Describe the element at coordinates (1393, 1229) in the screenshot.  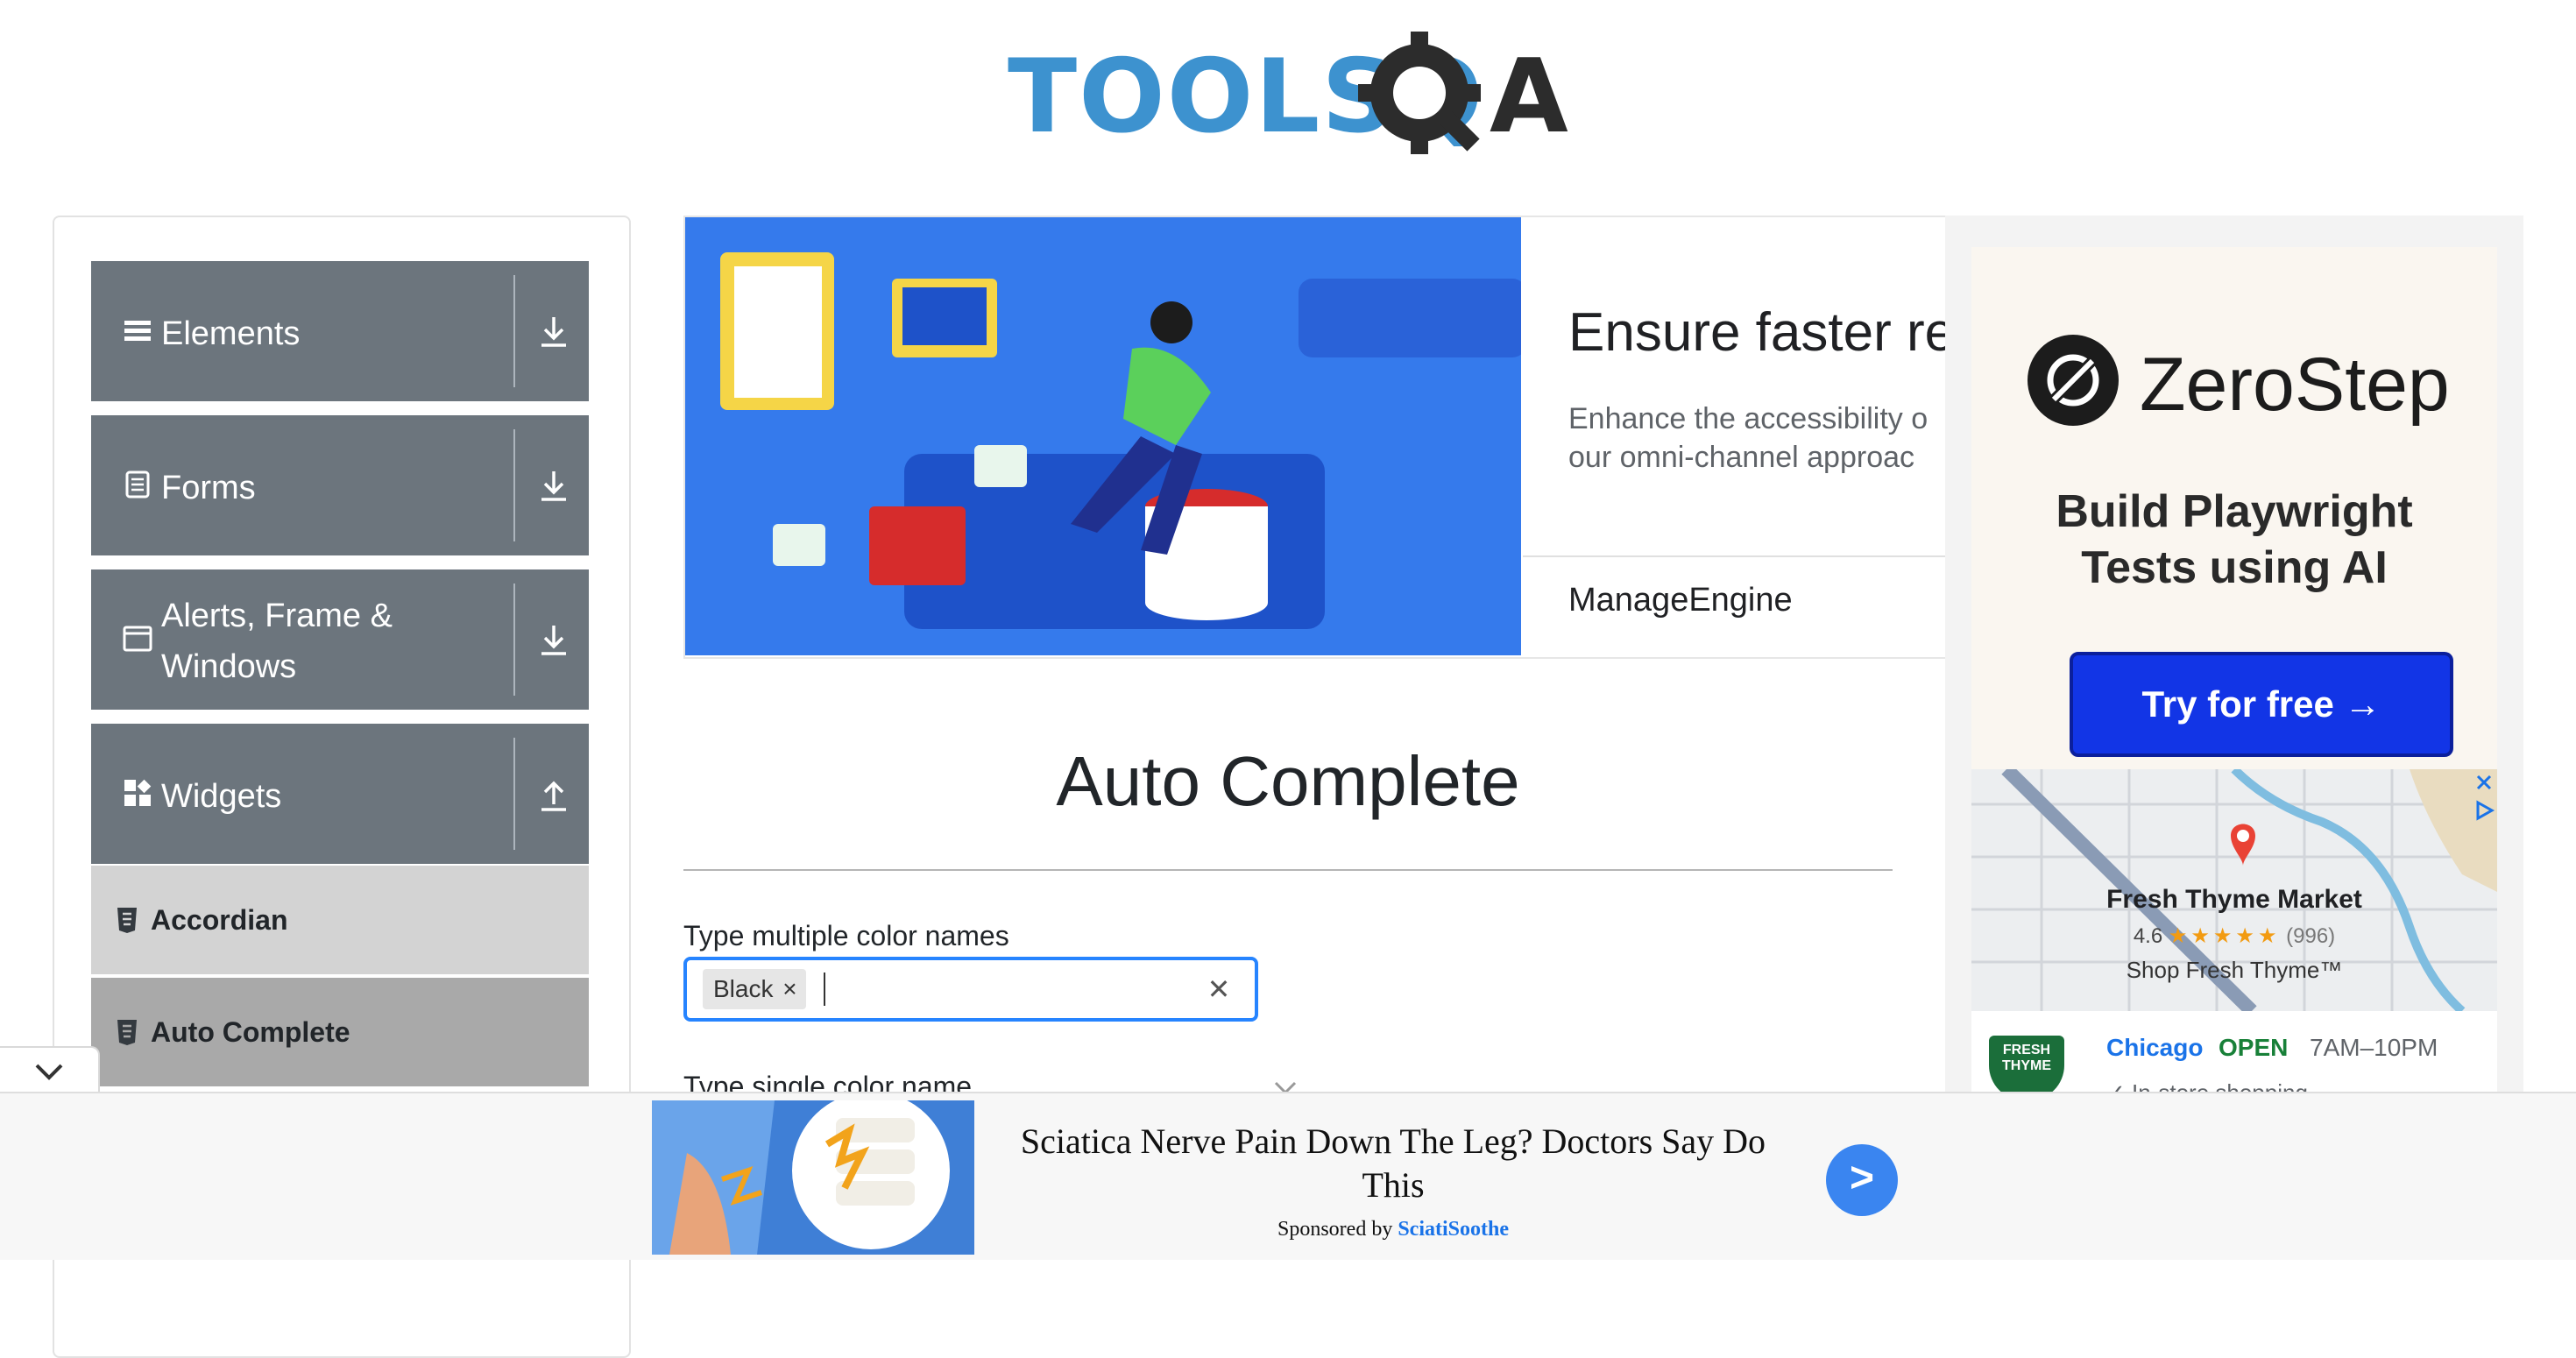
I see `bottom-ad-sponsor: Sponsored by SciatiSoothe` at that location.